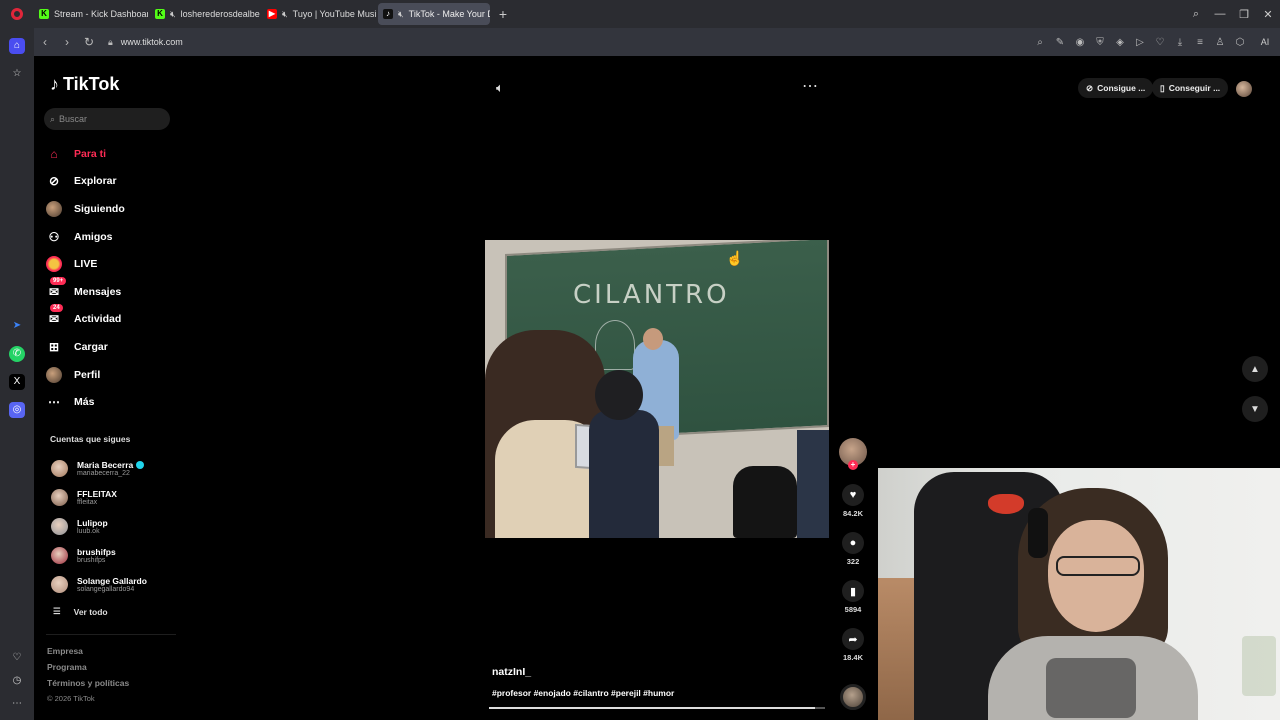 The image size is (1280, 720). Describe the element at coordinates (80, 611) in the screenshot. I see `see-all-button: ☰ Ver todo` at that location.